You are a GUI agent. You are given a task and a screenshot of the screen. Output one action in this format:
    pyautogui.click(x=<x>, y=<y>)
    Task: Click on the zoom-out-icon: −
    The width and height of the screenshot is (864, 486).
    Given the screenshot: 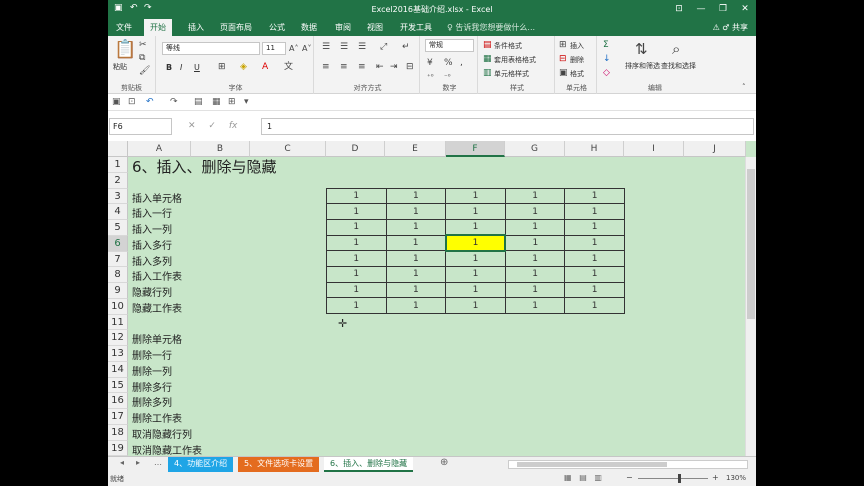 What is the action you would take?
    pyautogui.click(x=629, y=477)
    